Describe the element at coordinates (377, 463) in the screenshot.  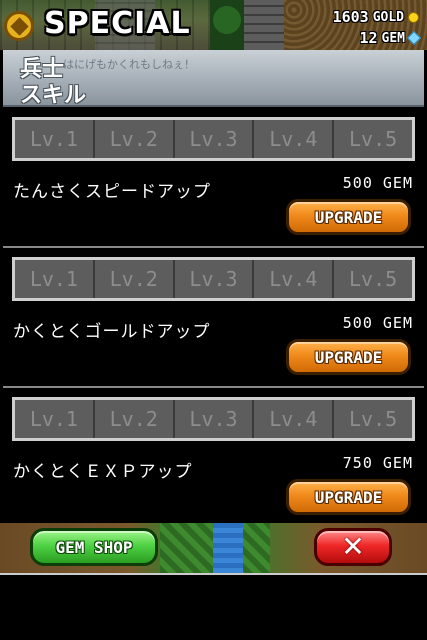
I see `skill-cost: 750 GEM` at that location.